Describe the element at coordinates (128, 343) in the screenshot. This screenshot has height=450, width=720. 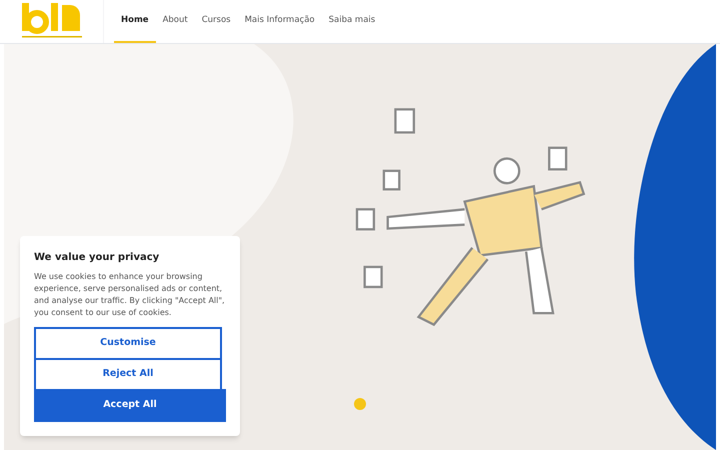
I see `option-button: Customise` at that location.